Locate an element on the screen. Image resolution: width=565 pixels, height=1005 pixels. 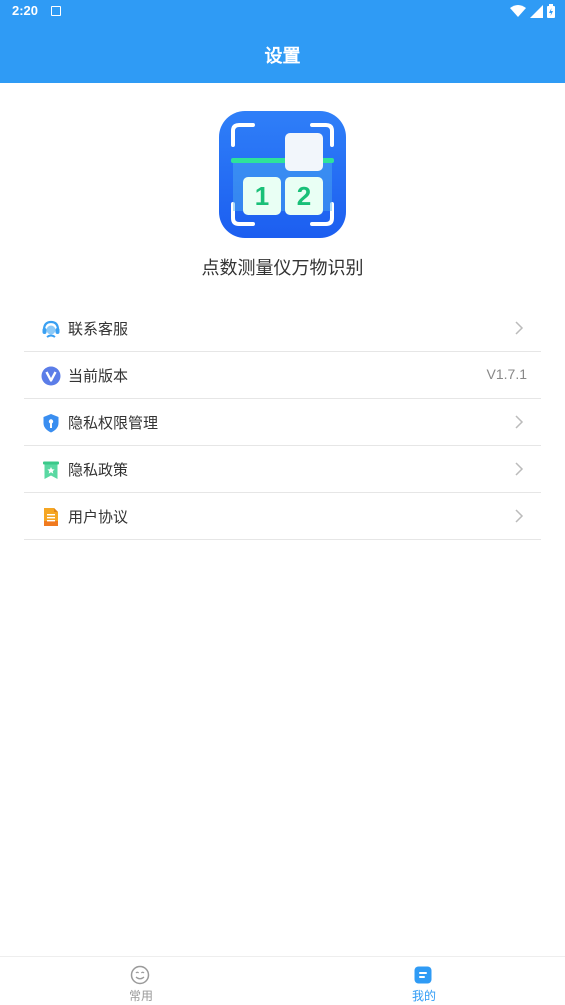
version-icon is located at coordinates (51, 376).